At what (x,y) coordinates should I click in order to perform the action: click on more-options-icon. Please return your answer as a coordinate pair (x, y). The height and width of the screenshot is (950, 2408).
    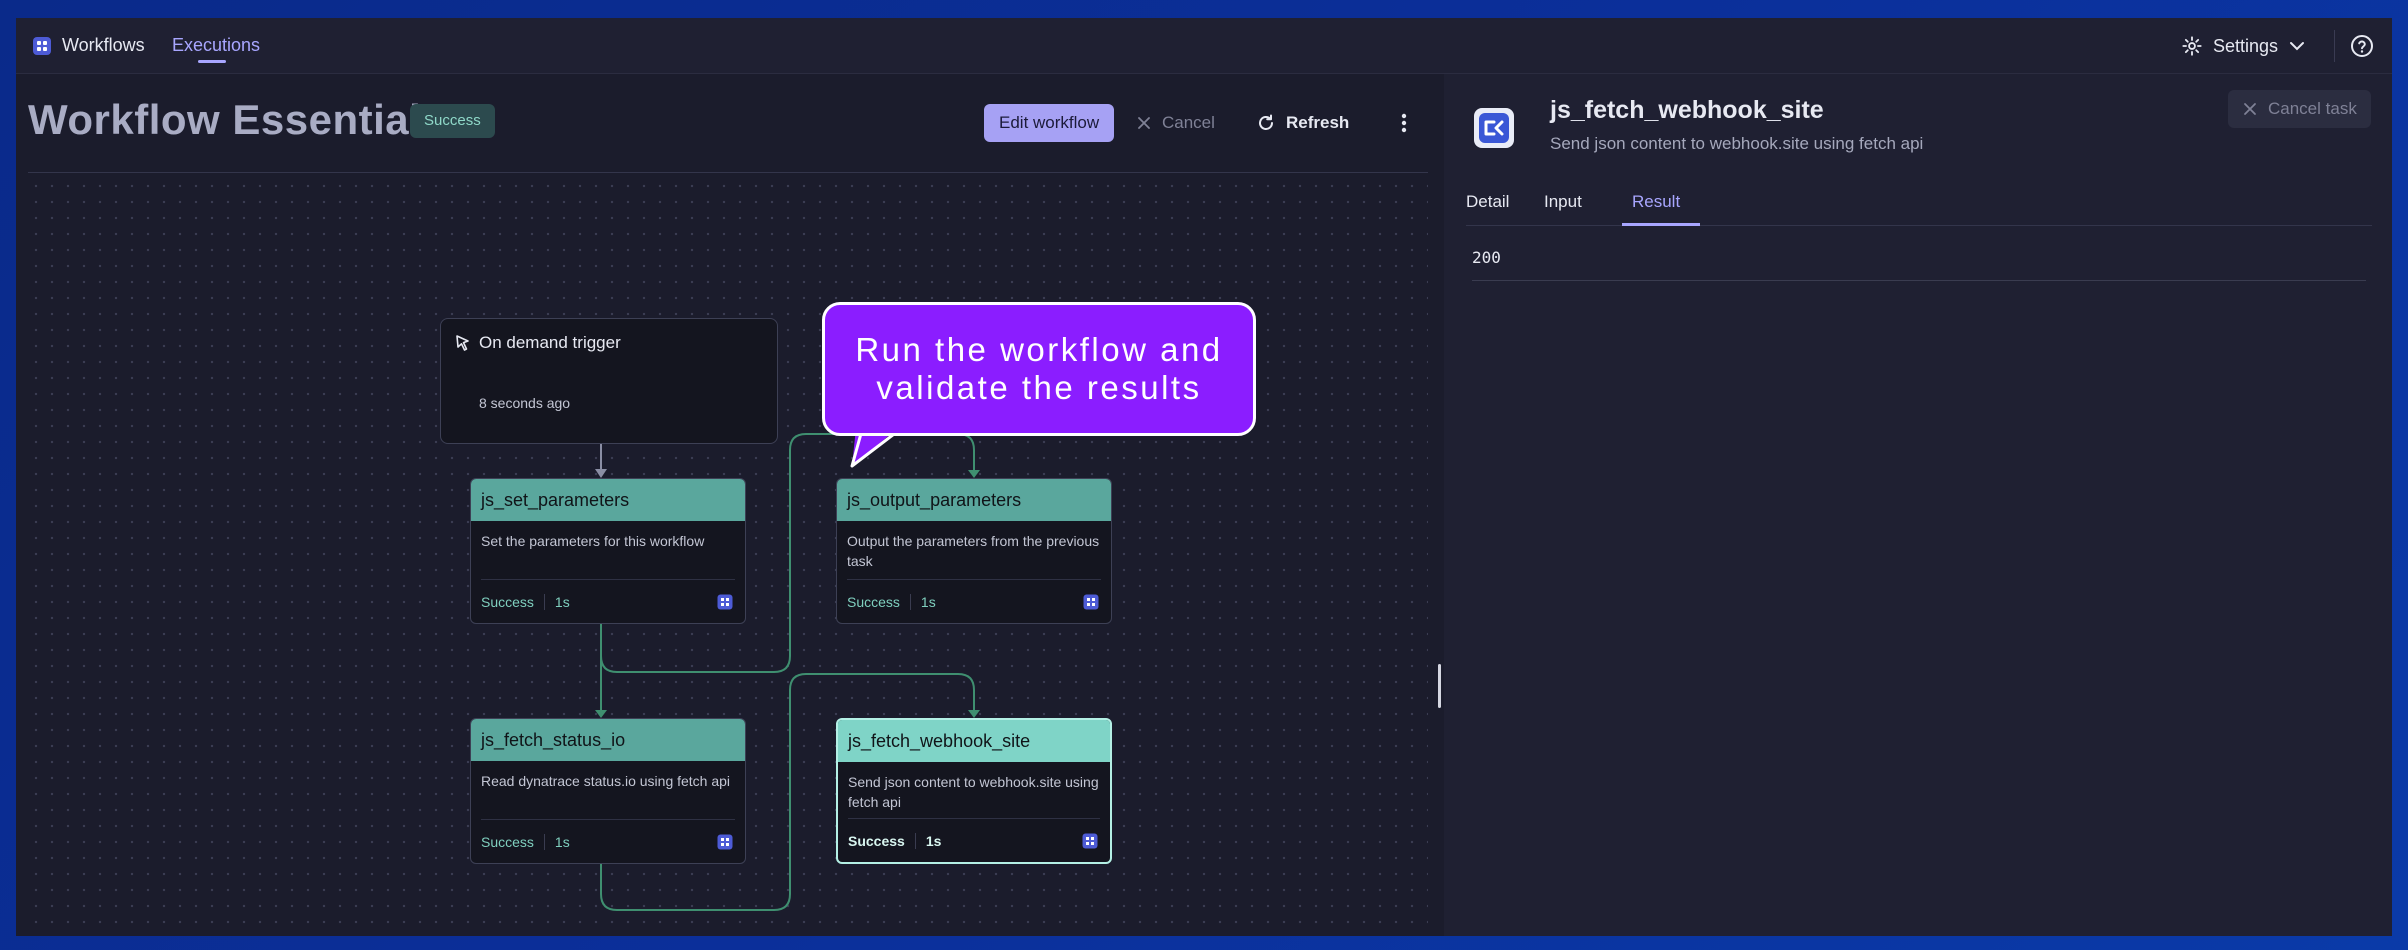
    Looking at the image, I should click on (1404, 123).